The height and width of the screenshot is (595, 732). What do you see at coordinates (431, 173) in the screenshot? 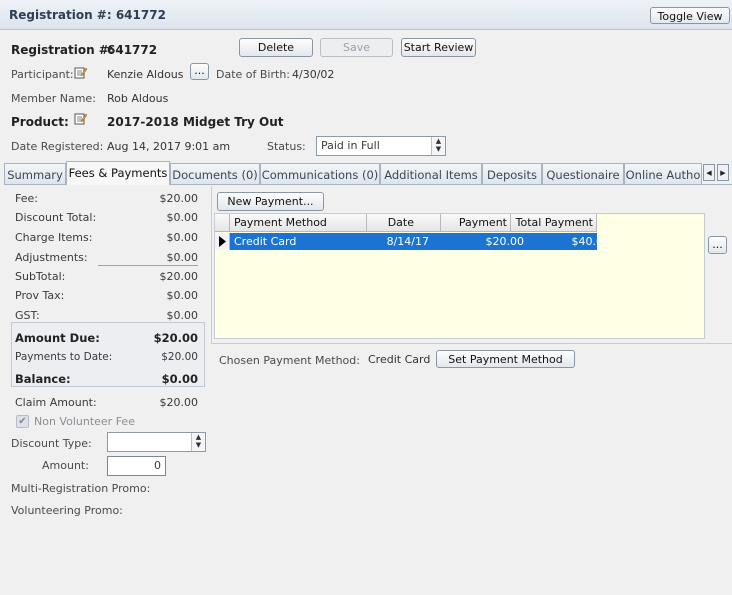
I see `tab-additional-items: Additional Items` at bounding box center [431, 173].